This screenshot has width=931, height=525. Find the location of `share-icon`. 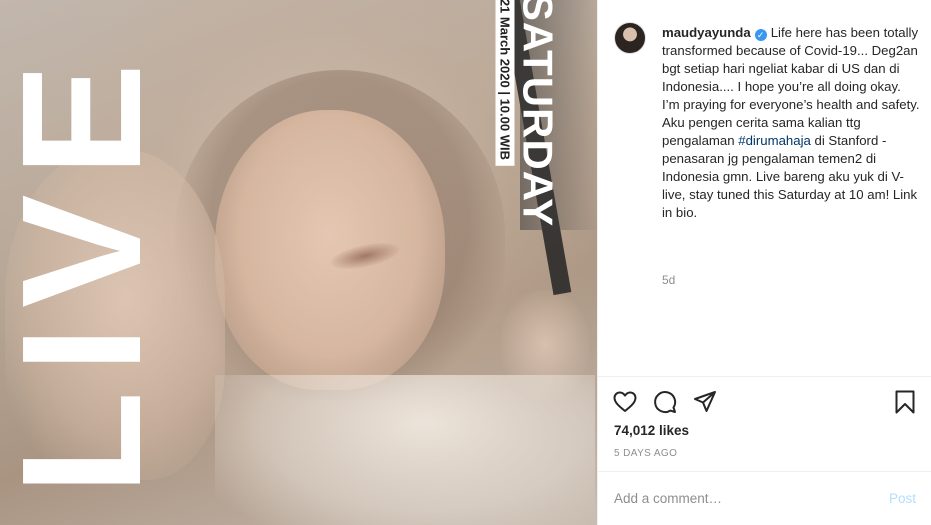

share-icon is located at coordinates (705, 402).